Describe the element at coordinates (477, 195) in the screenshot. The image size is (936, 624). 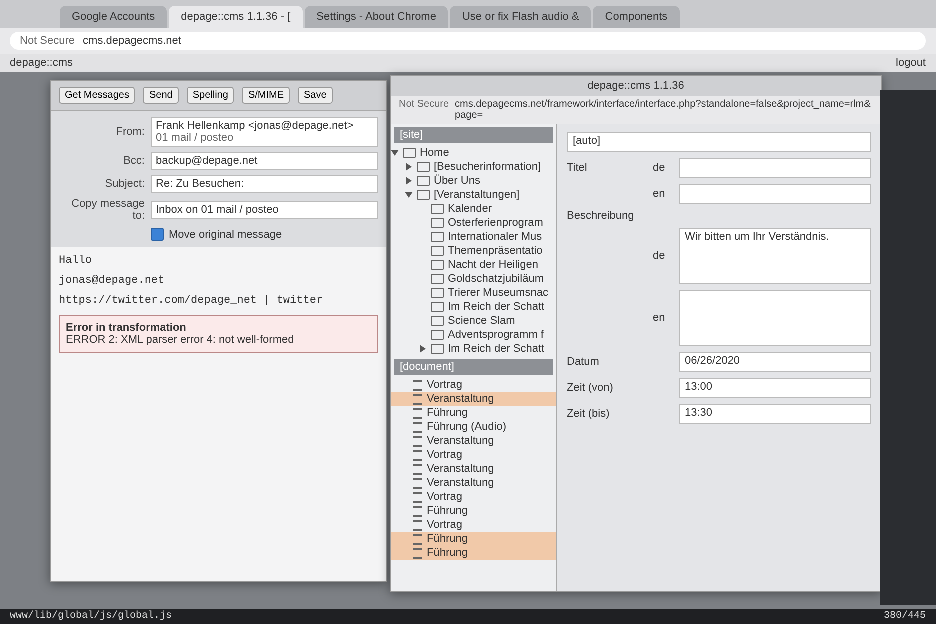
I see `tree-item: [Veranstaltungen]` at that location.